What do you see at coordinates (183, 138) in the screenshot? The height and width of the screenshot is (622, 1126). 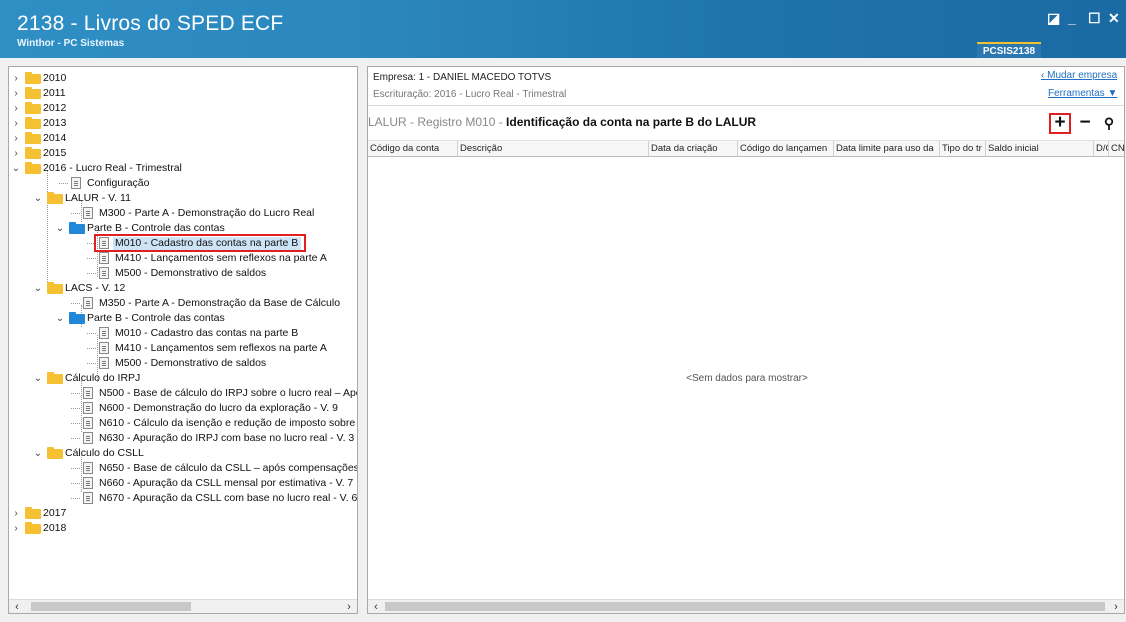 I see `tree-item: › 2014` at bounding box center [183, 138].